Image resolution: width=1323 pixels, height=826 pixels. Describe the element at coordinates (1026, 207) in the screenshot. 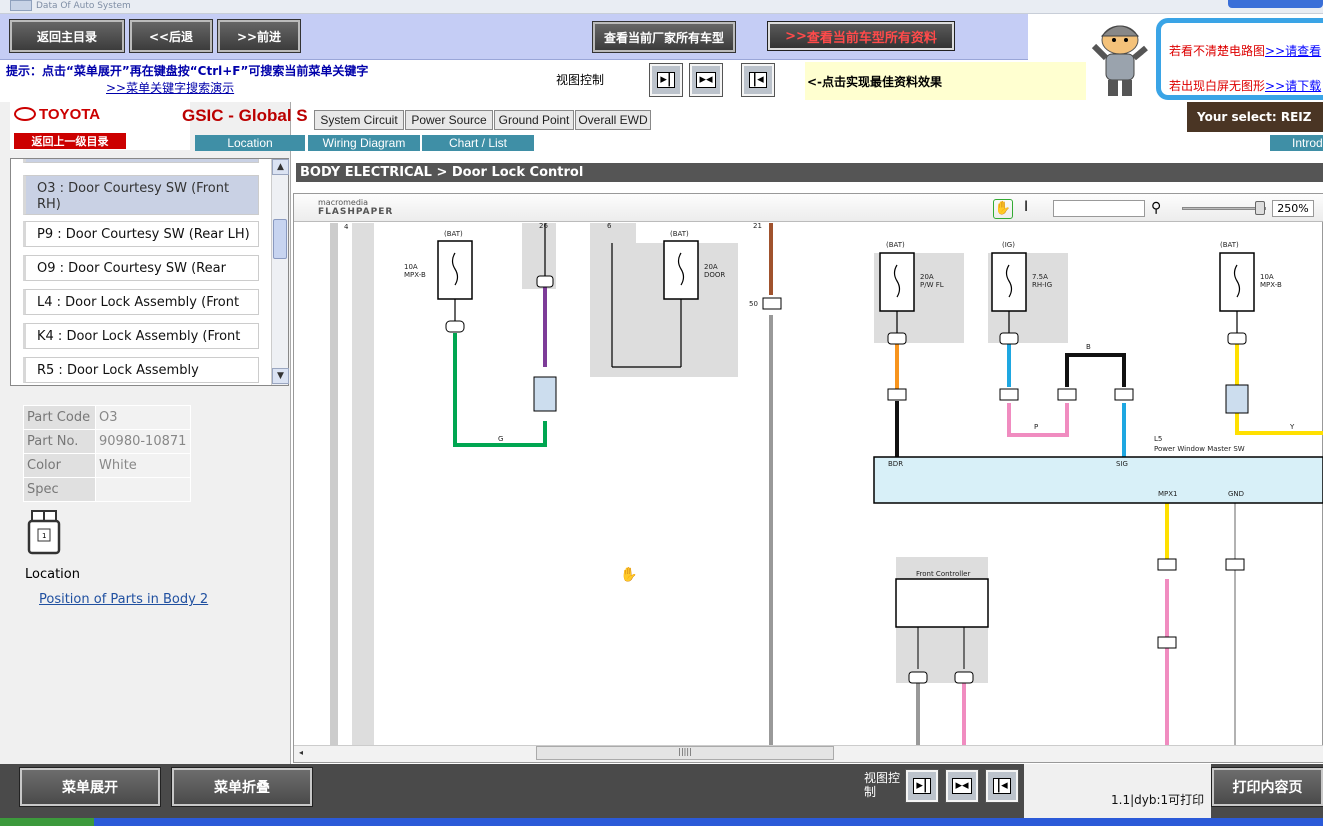

I see `text-select-icon: I` at that location.